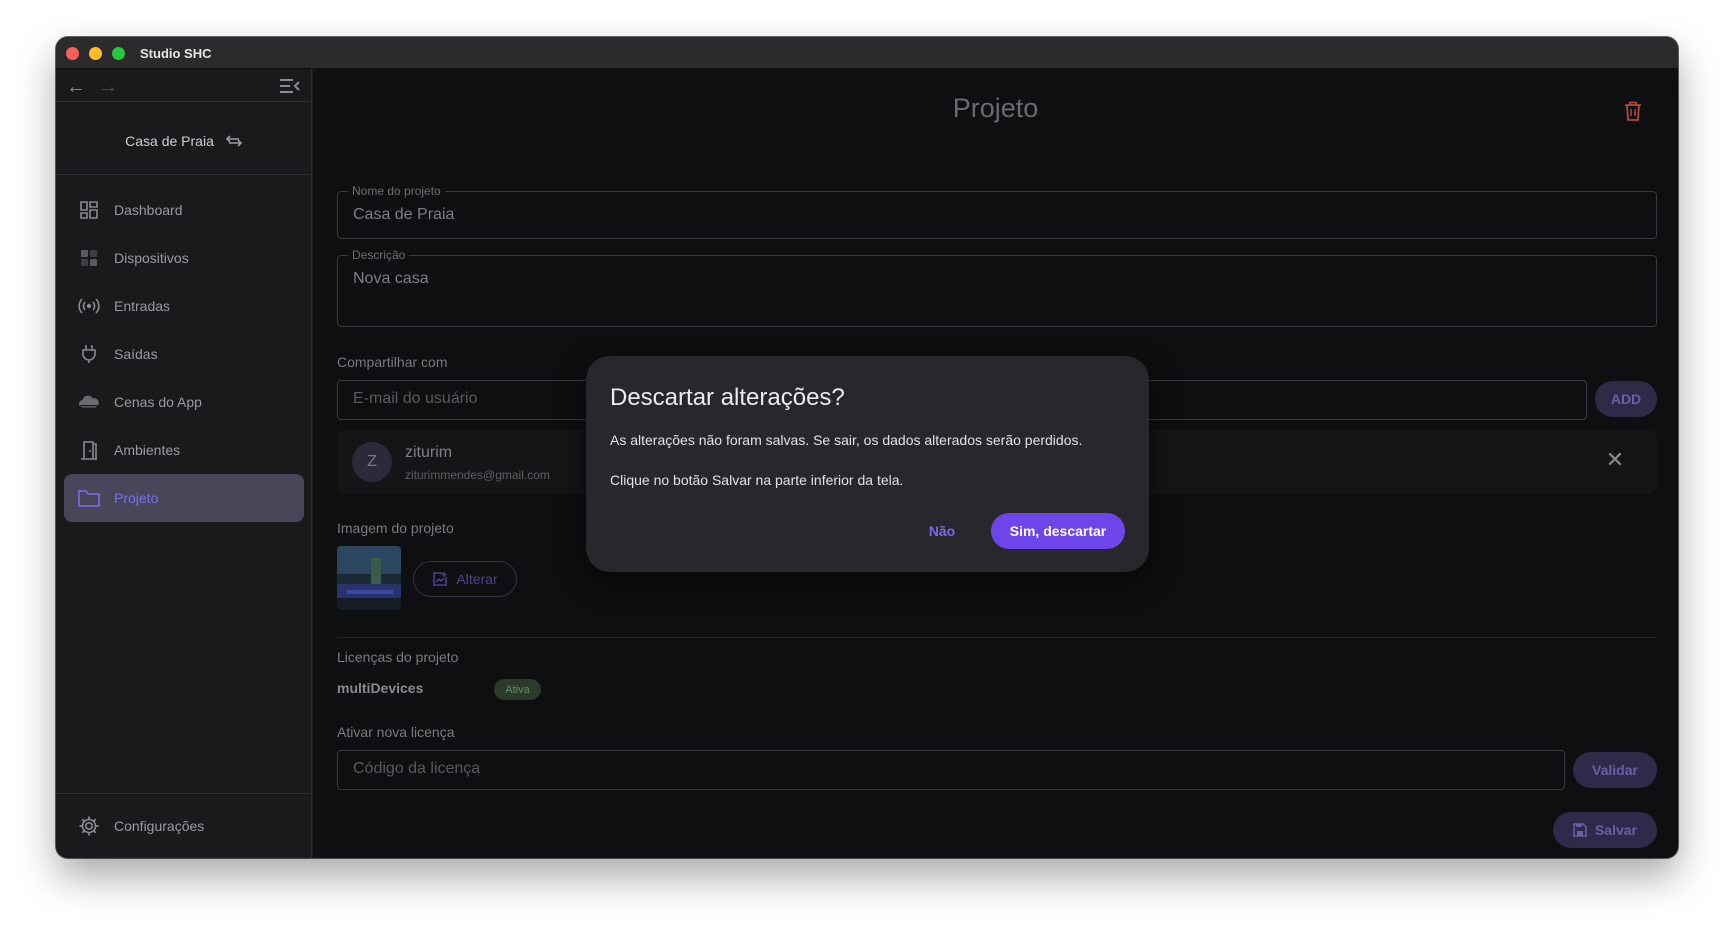  What do you see at coordinates (942, 531) in the screenshot?
I see `dialog-no-button: Não` at bounding box center [942, 531].